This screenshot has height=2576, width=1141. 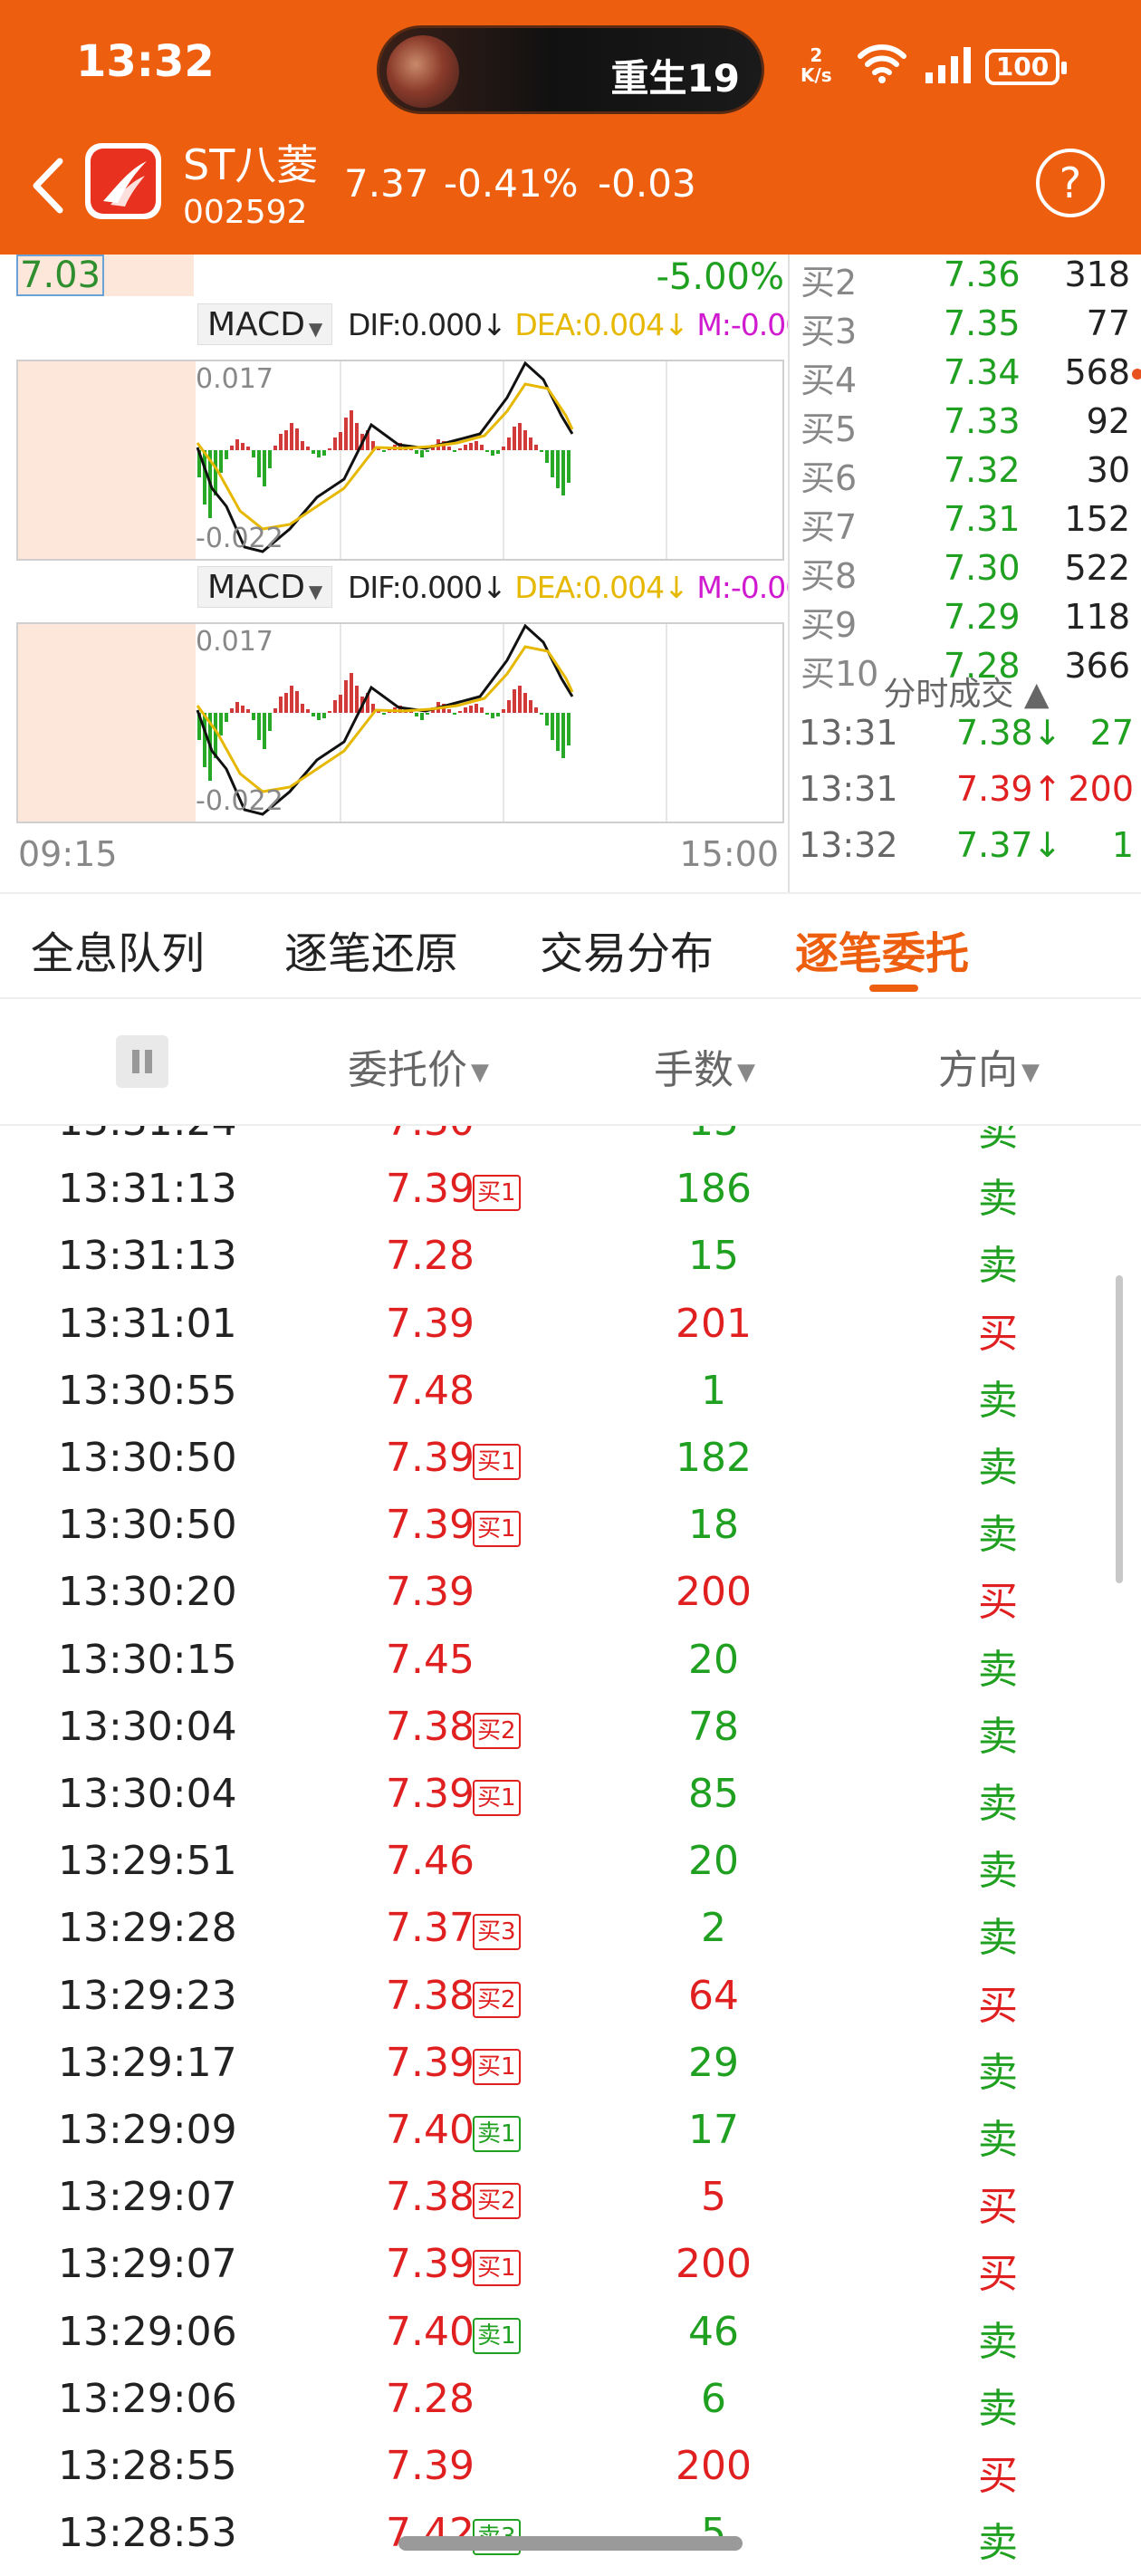 What do you see at coordinates (965, 327) in the screenshot?
I see `book-row: 买3 7.35 77` at bounding box center [965, 327].